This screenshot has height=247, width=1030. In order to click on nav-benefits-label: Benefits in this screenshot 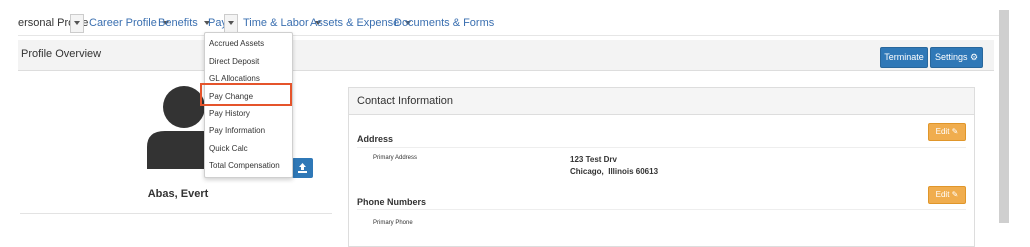, I will do `click(178, 23)`.